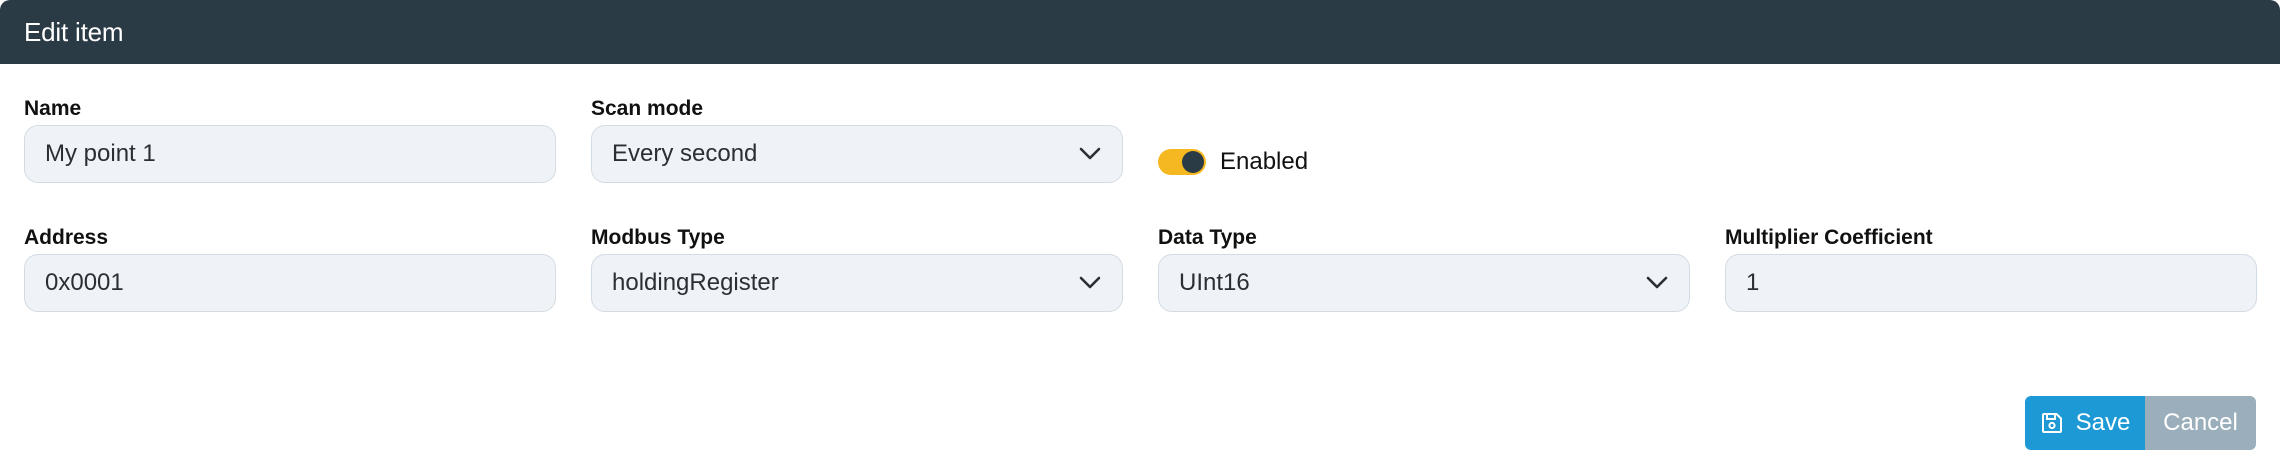 The image size is (2280, 474). I want to click on scan-mode-select-value: Every second, so click(685, 153).